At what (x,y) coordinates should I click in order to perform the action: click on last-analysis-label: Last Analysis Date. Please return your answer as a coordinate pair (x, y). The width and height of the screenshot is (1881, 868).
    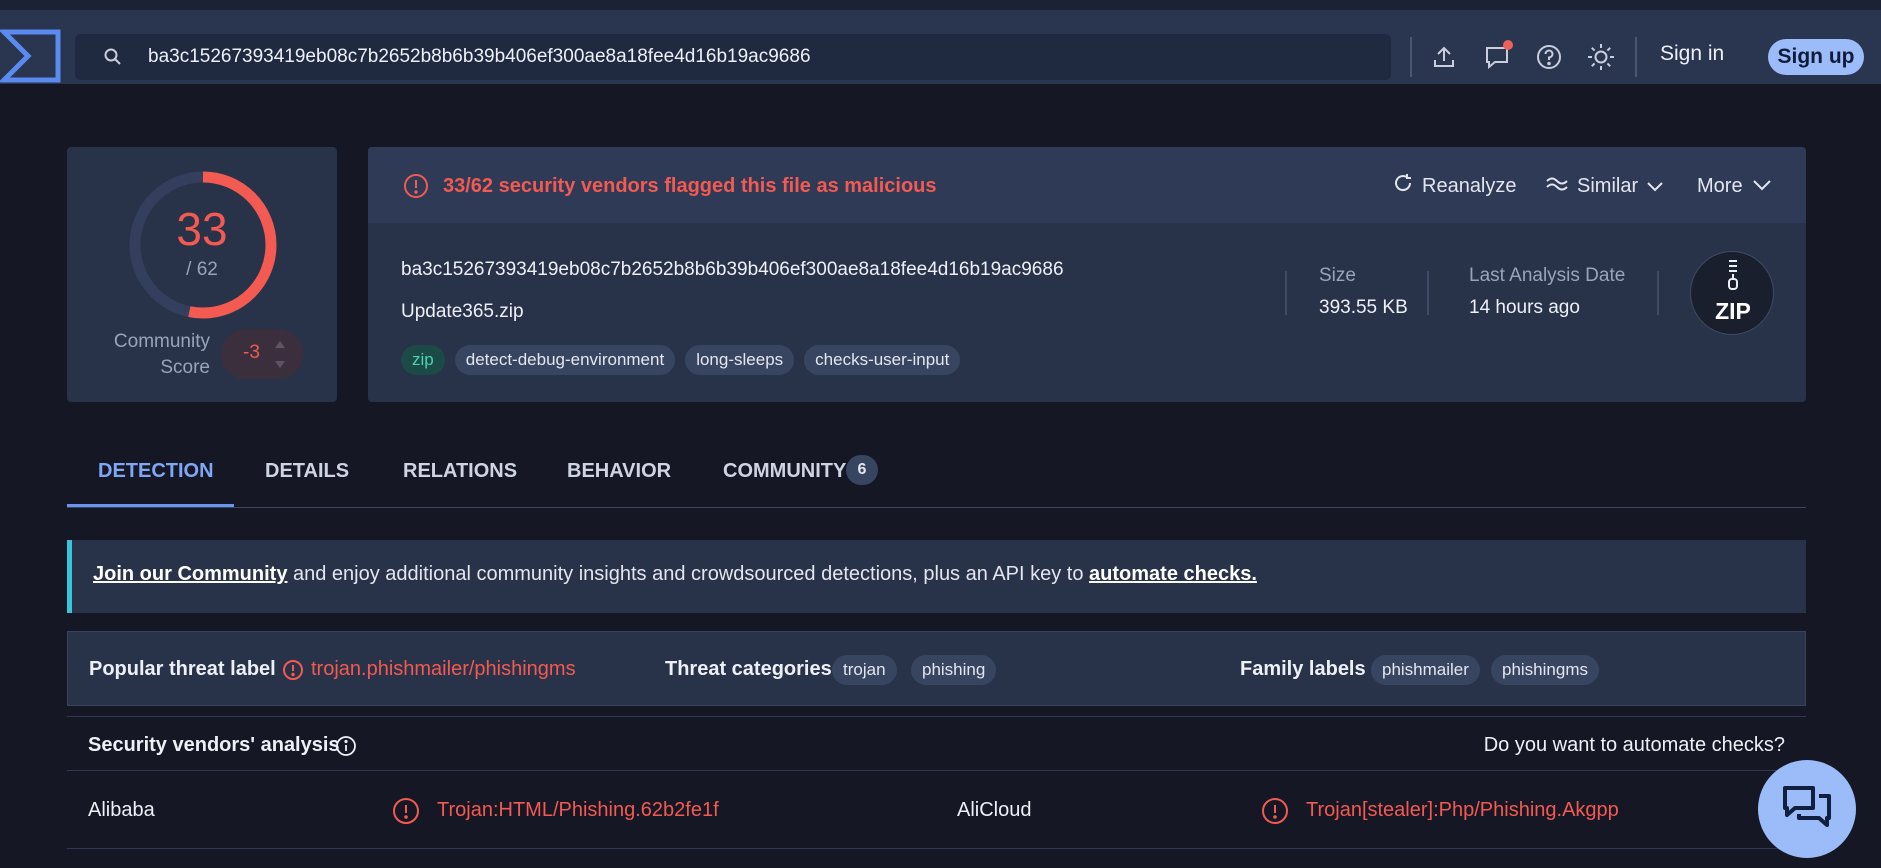
    Looking at the image, I should click on (1547, 275).